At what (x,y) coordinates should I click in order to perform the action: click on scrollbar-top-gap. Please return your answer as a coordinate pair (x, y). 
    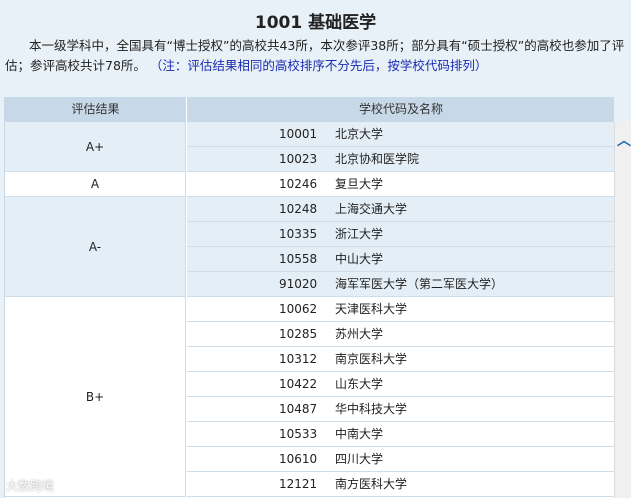
    Looking at the image, I should click on (622, 109).